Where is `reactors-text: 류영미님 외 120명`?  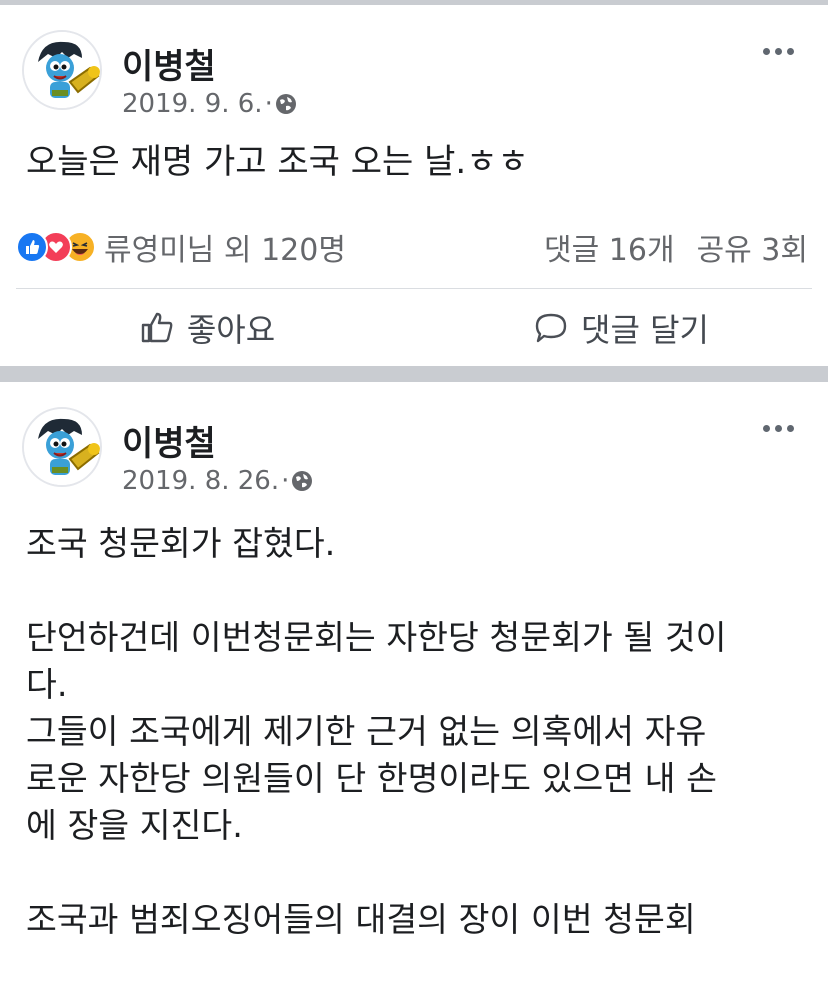
reactors-text: 류영미님 외 120명 is located at coordinates (225, 250).